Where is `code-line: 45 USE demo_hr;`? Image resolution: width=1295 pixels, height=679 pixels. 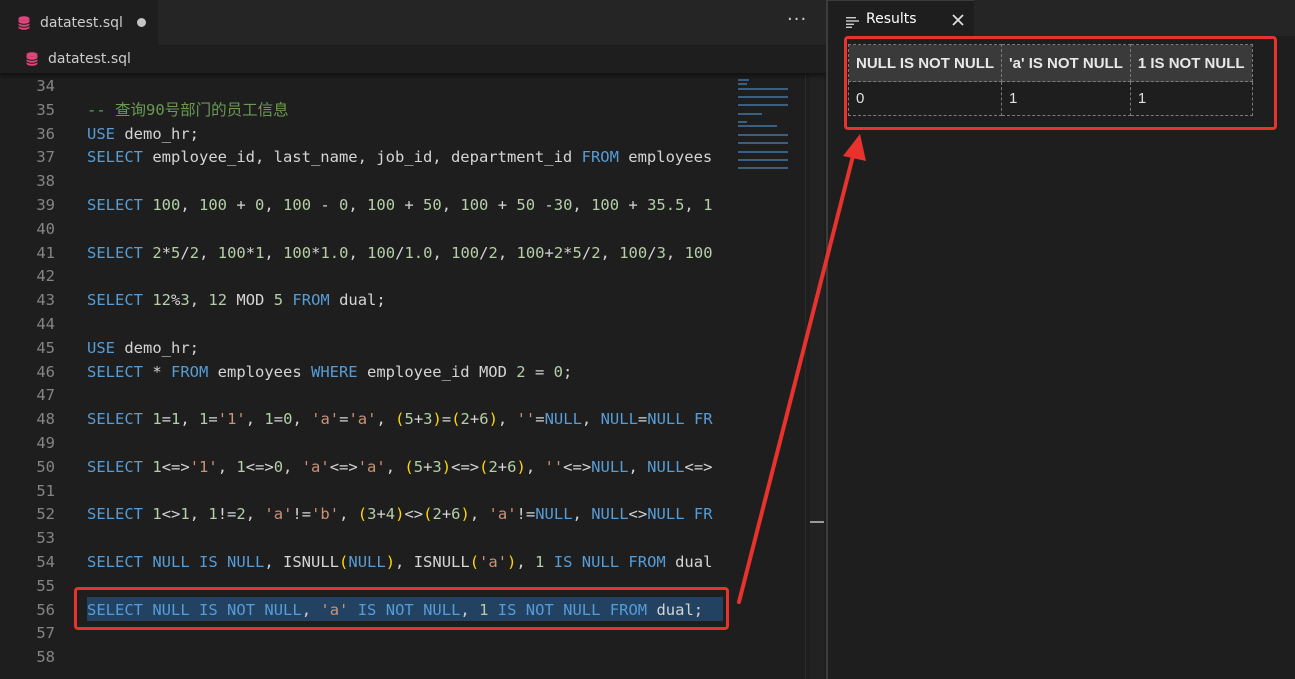 code-line: 45 USE demo_hr; is located at coordinates (365, 348).